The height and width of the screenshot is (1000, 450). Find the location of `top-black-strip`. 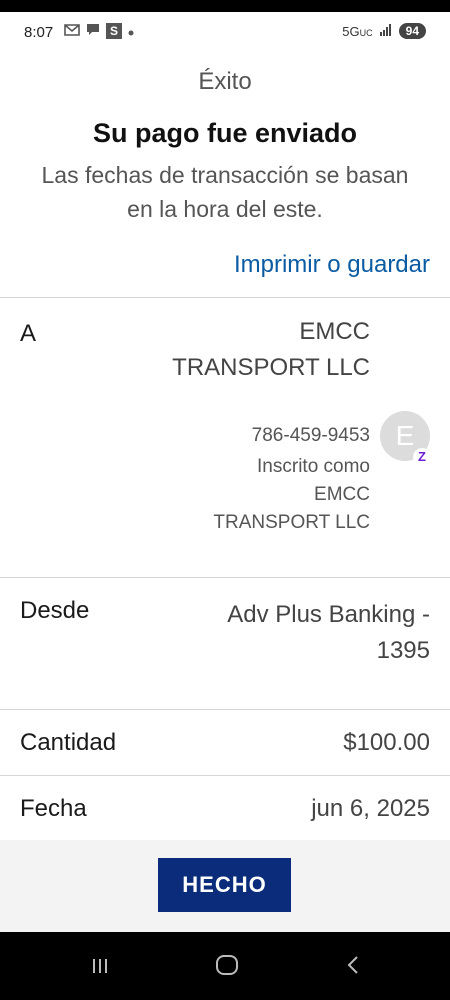

top-black-strip is located at coordinates (225, 6).